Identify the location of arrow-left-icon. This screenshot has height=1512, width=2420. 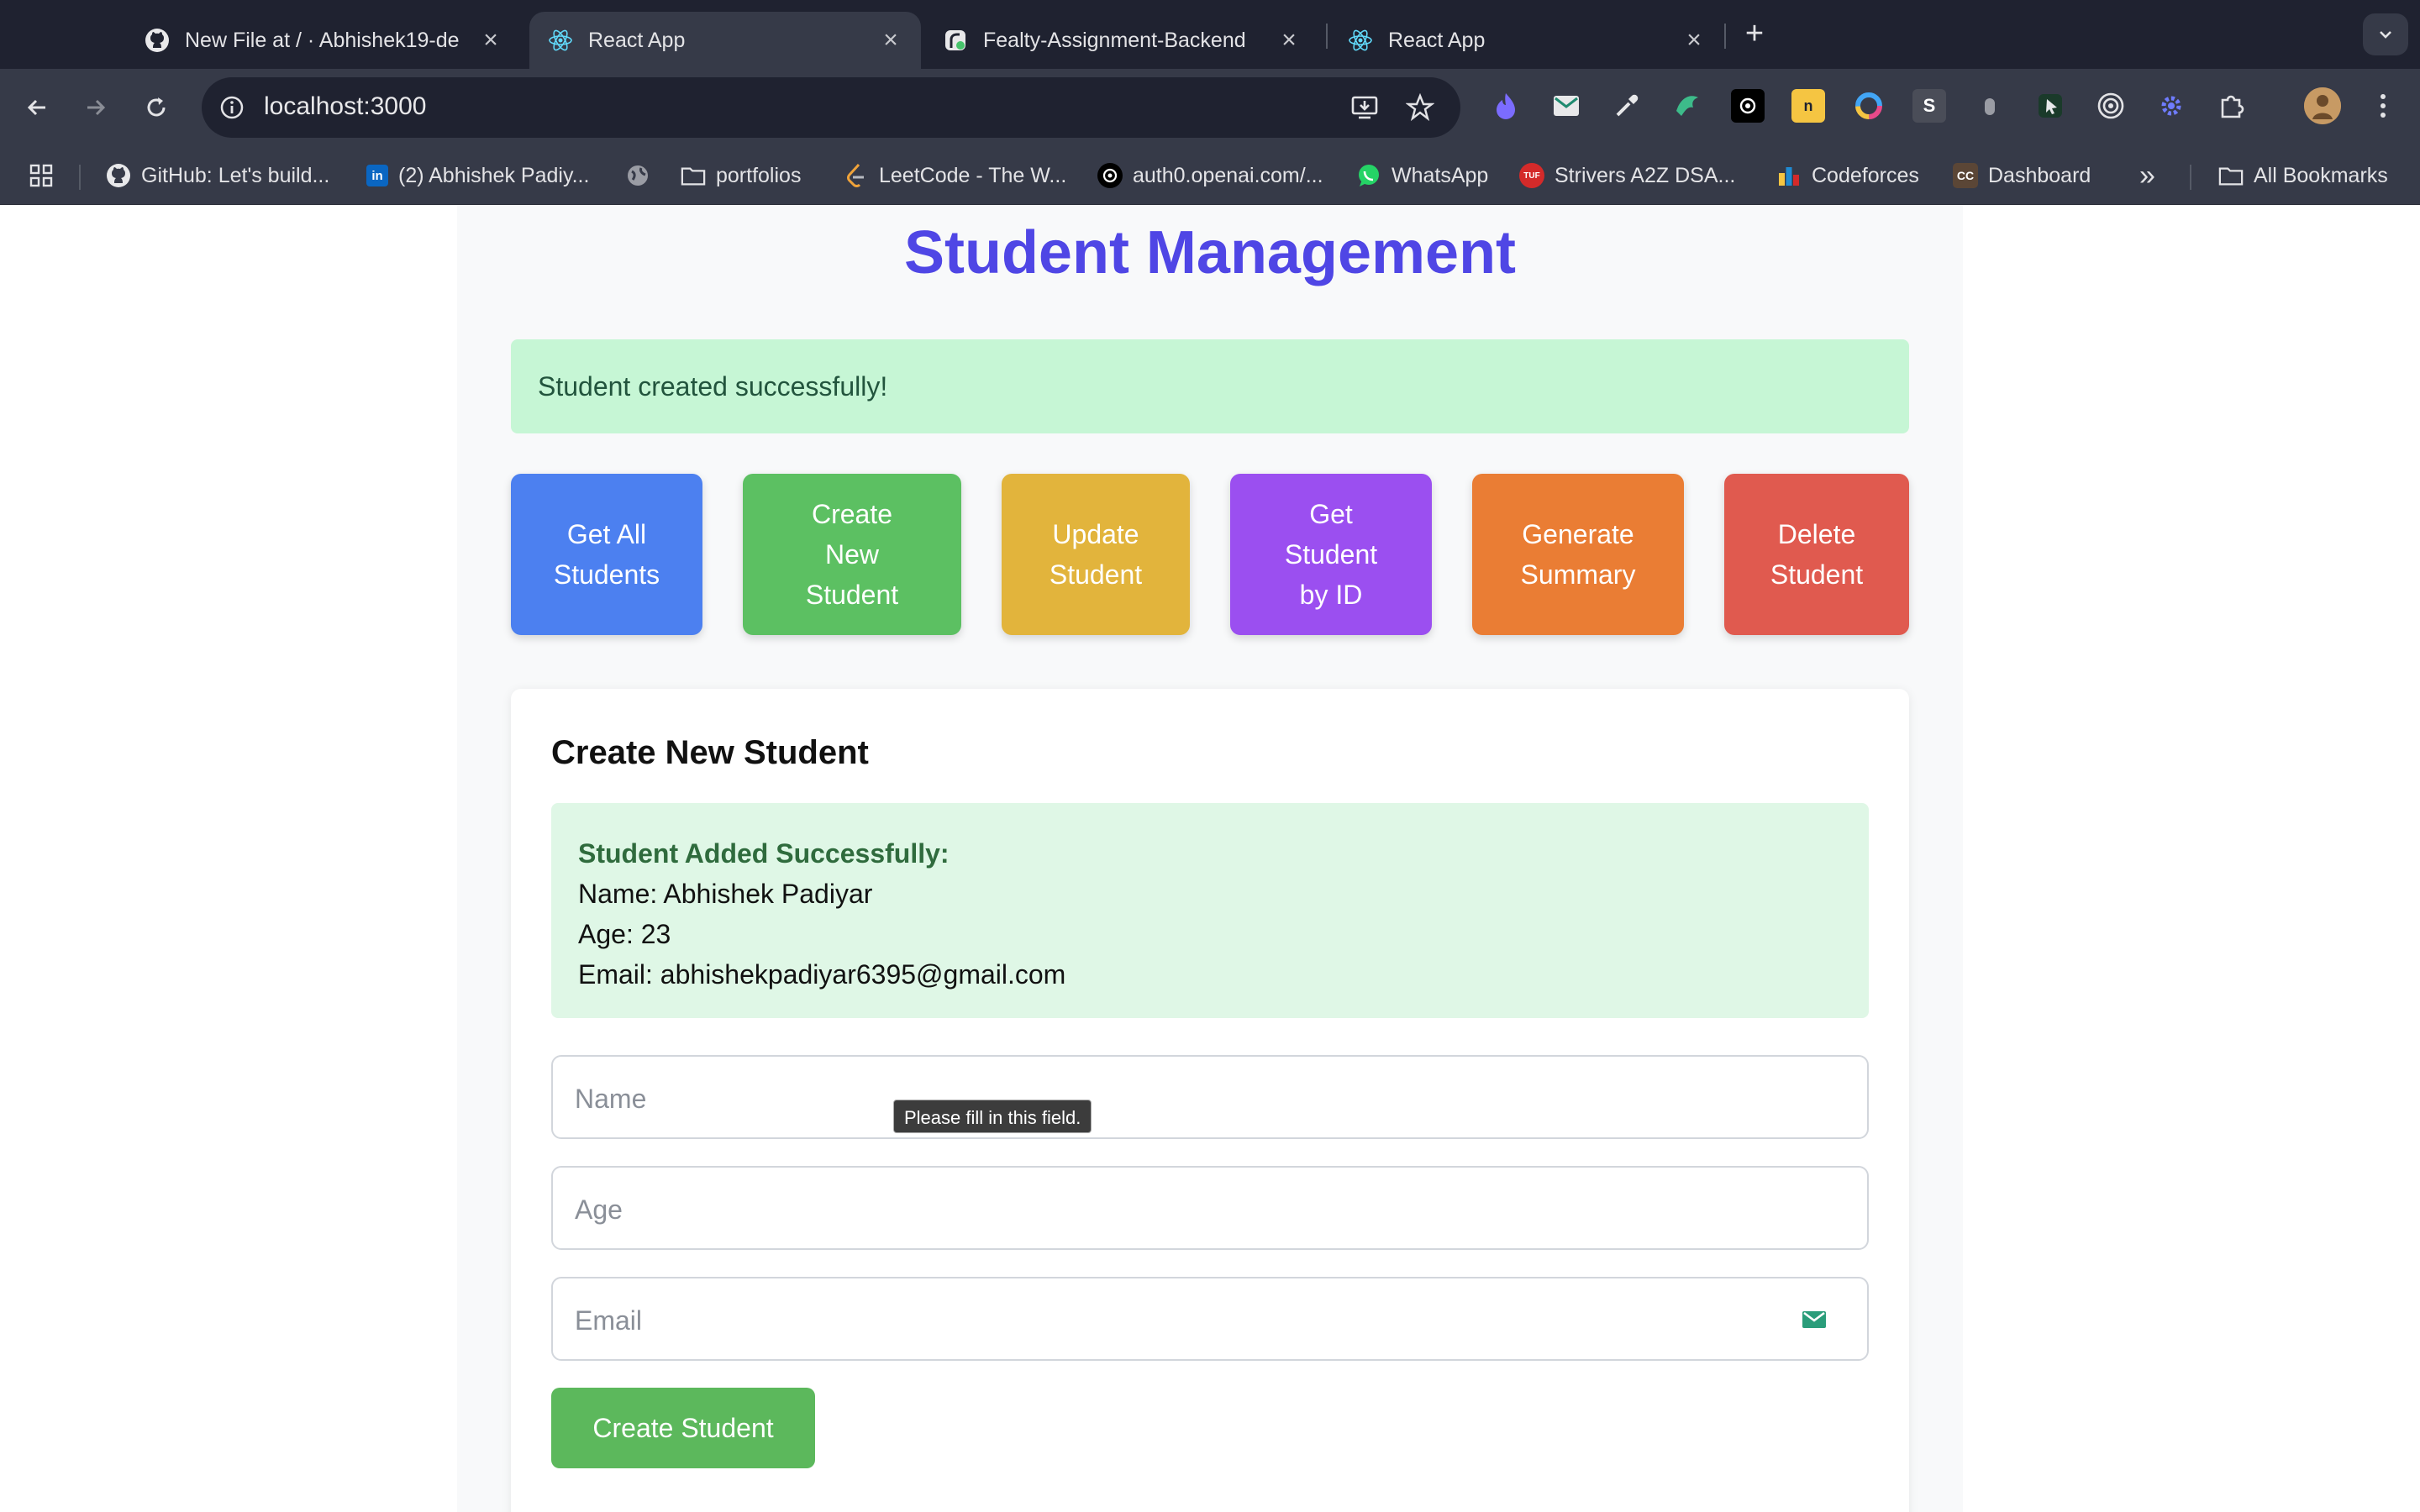
(36, 107).